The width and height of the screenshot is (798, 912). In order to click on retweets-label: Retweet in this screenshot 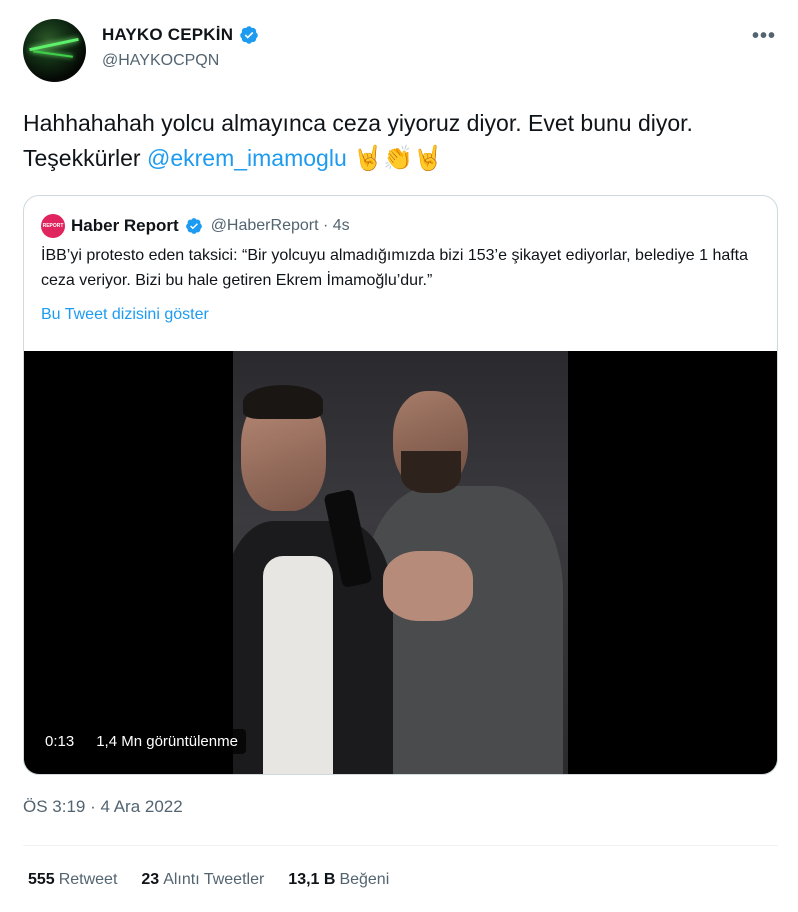, I will do `click(88, 879)`.